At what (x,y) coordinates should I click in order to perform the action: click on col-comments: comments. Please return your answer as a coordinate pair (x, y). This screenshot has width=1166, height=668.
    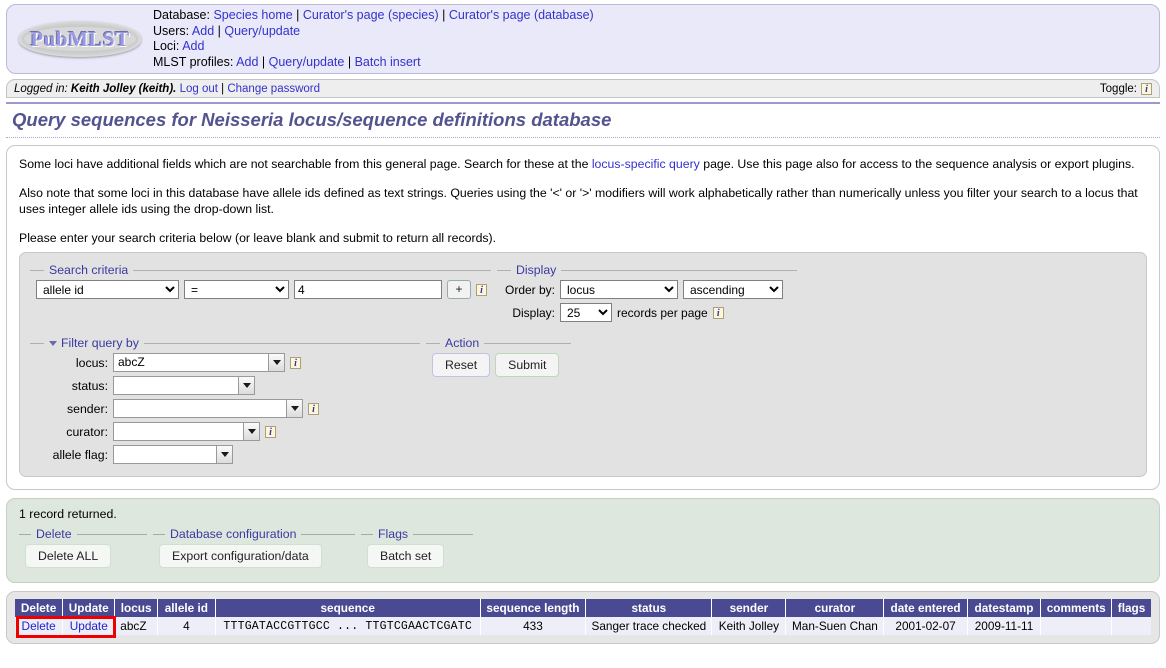
    Looking at the image, I should click on (1076, 608).